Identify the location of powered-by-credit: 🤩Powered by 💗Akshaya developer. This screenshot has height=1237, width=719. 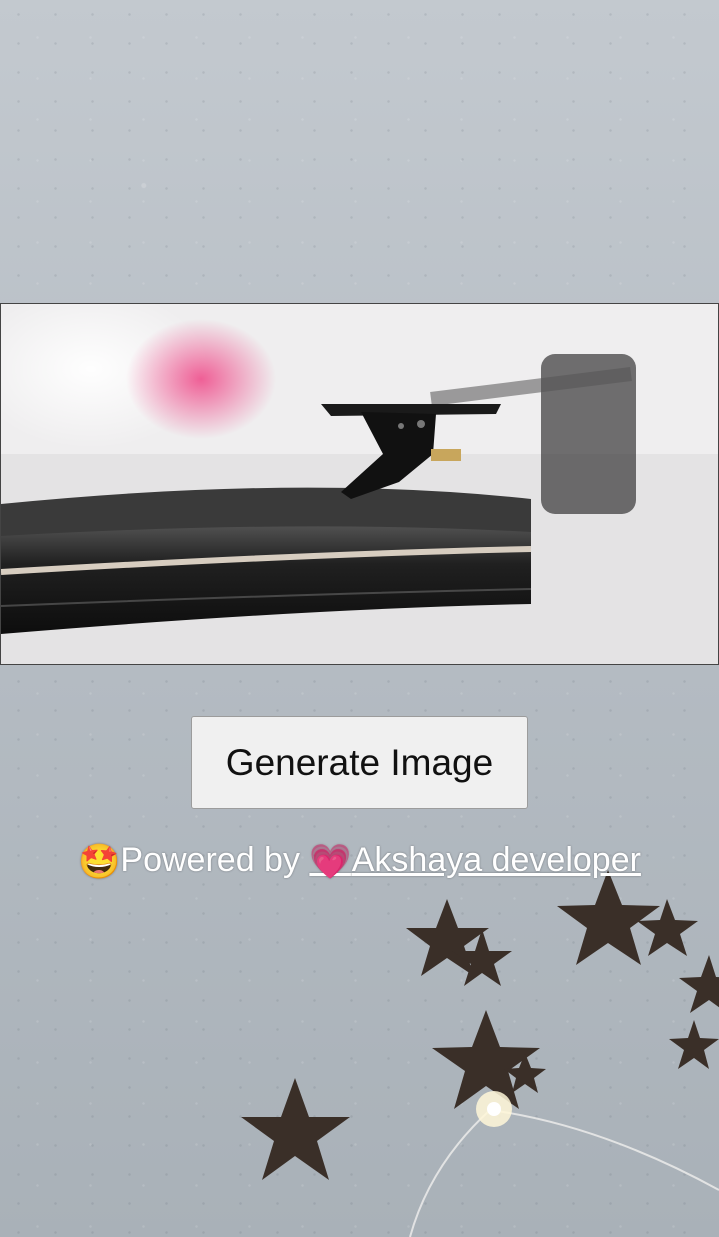
(359, 861).